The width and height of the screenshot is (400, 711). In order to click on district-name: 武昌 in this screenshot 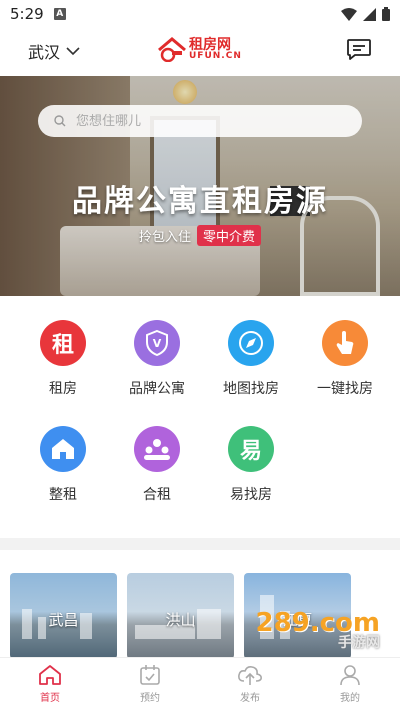, I will do `click(63, 620)`.